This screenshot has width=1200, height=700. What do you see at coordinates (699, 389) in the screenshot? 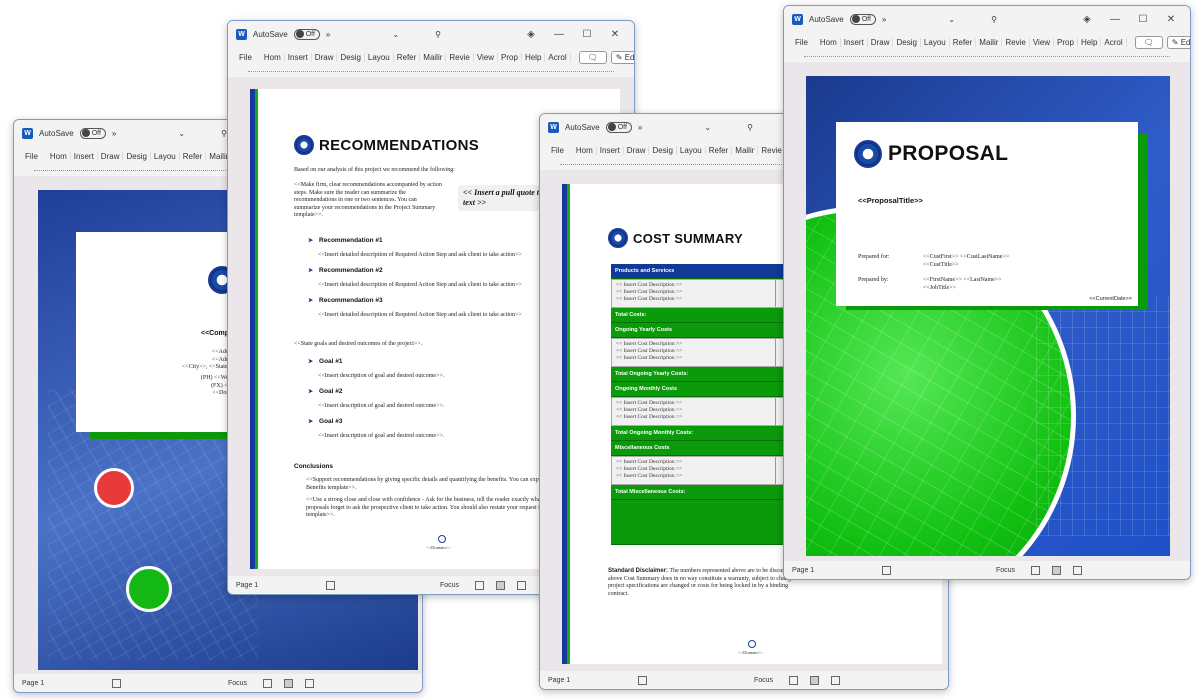
I see `section-header: Ongoing Monthly Costs` at bounding box center [699, 389].